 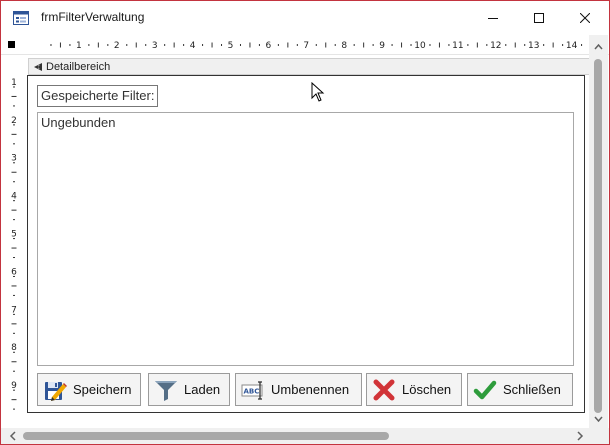 I want to click on scroll-left-icon, so click(x=12, y=436).